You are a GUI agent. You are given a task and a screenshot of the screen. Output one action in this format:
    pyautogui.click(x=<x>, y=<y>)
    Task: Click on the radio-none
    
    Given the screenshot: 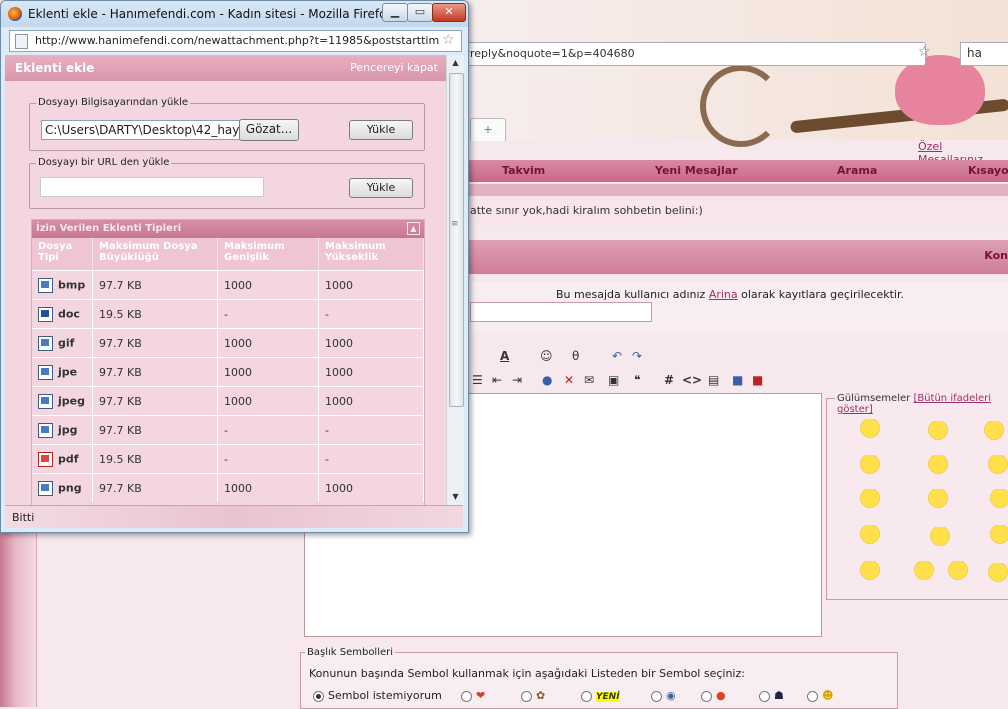 What is the action you would take?
    pyautogui.click(x=318, y=696)
    